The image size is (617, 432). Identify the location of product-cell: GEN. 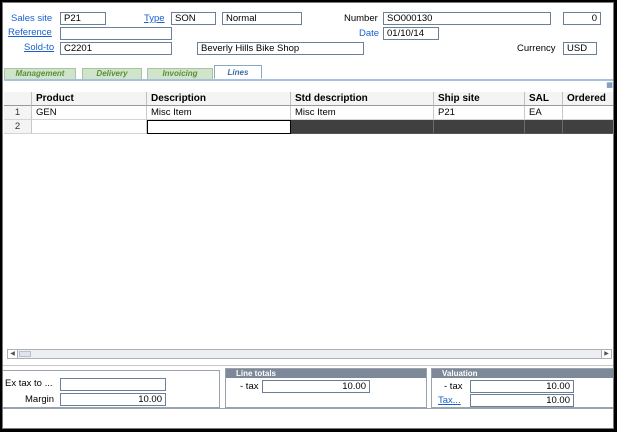
(89, 113).